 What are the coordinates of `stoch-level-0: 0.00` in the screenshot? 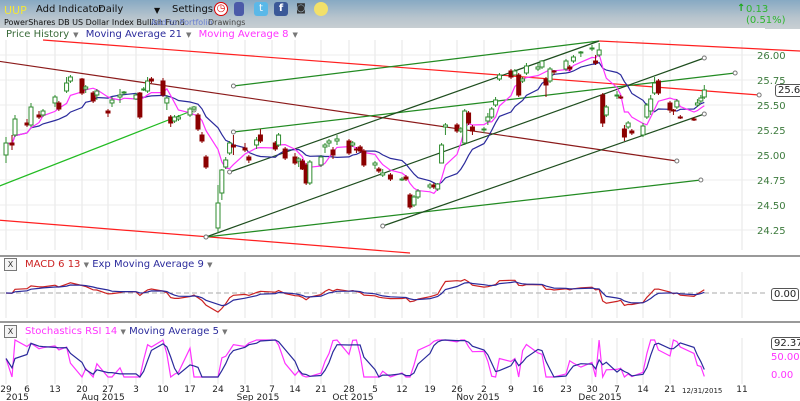 It's located at (782, 375).